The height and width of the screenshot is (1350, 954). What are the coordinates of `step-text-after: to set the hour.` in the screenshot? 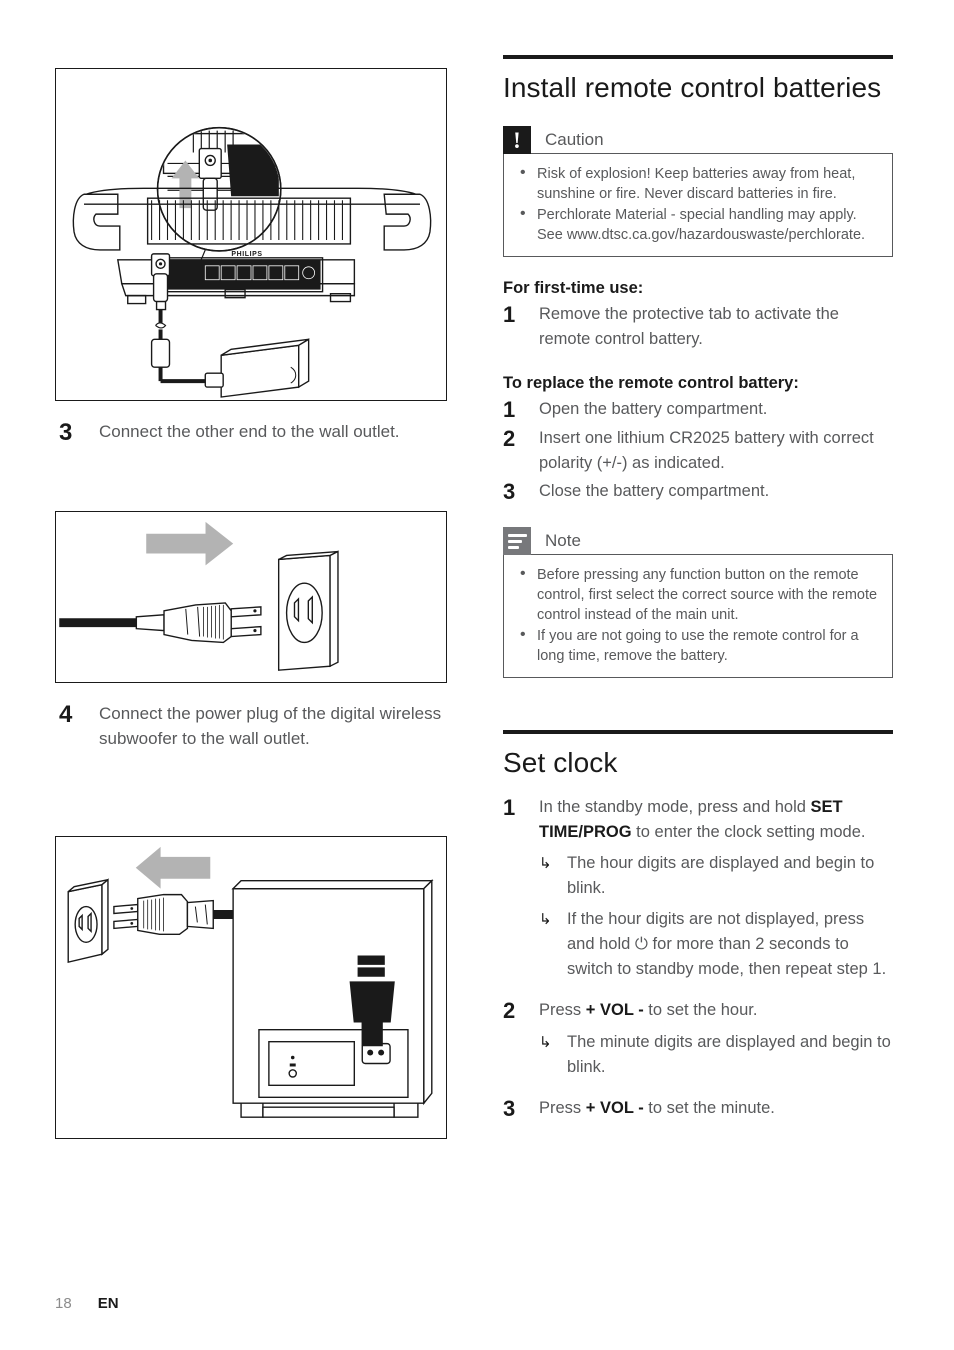 It's located at (700, 1010).